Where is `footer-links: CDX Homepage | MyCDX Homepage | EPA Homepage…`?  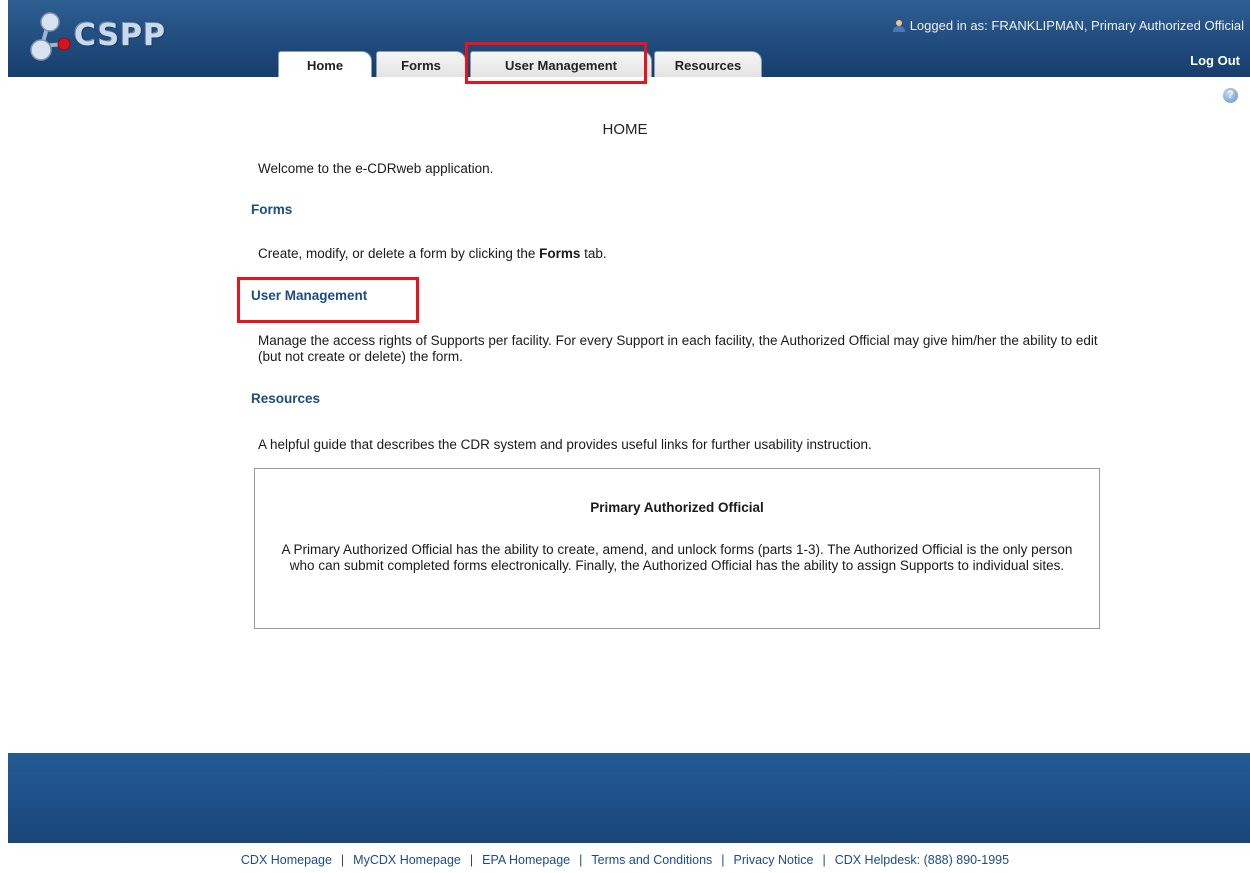
footer-links: CDX Homepage | MyCDX Homepage | EPA Homepage… is located at coordinates (625, 860).